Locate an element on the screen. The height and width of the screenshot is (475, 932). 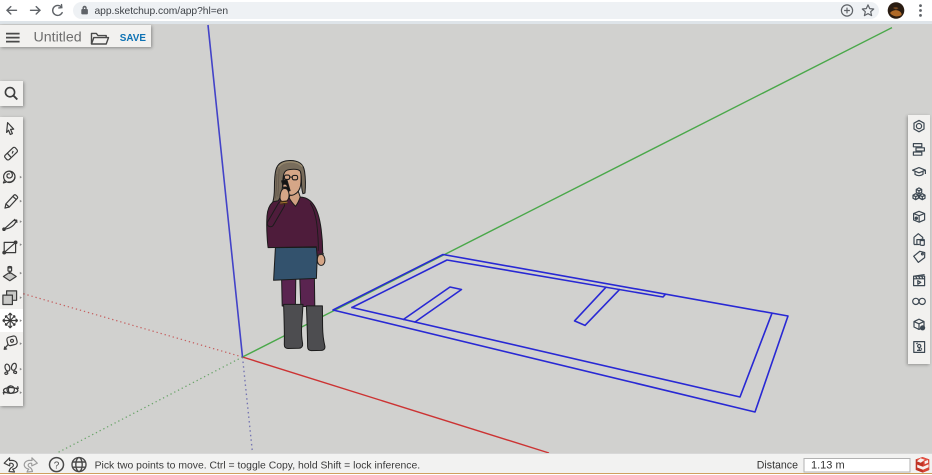
svg-text: Distance is located at coordinates (777, 465).